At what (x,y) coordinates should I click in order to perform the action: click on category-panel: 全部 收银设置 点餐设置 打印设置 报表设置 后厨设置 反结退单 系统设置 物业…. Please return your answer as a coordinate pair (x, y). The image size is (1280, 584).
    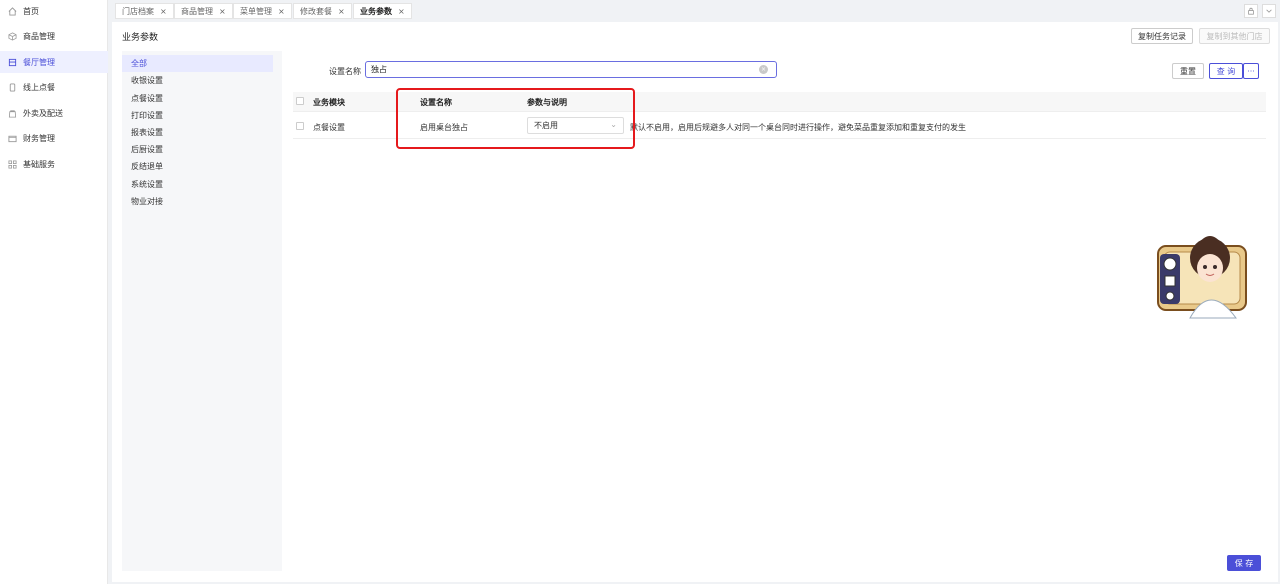
    Looking at the image, I should click on (202, 311).